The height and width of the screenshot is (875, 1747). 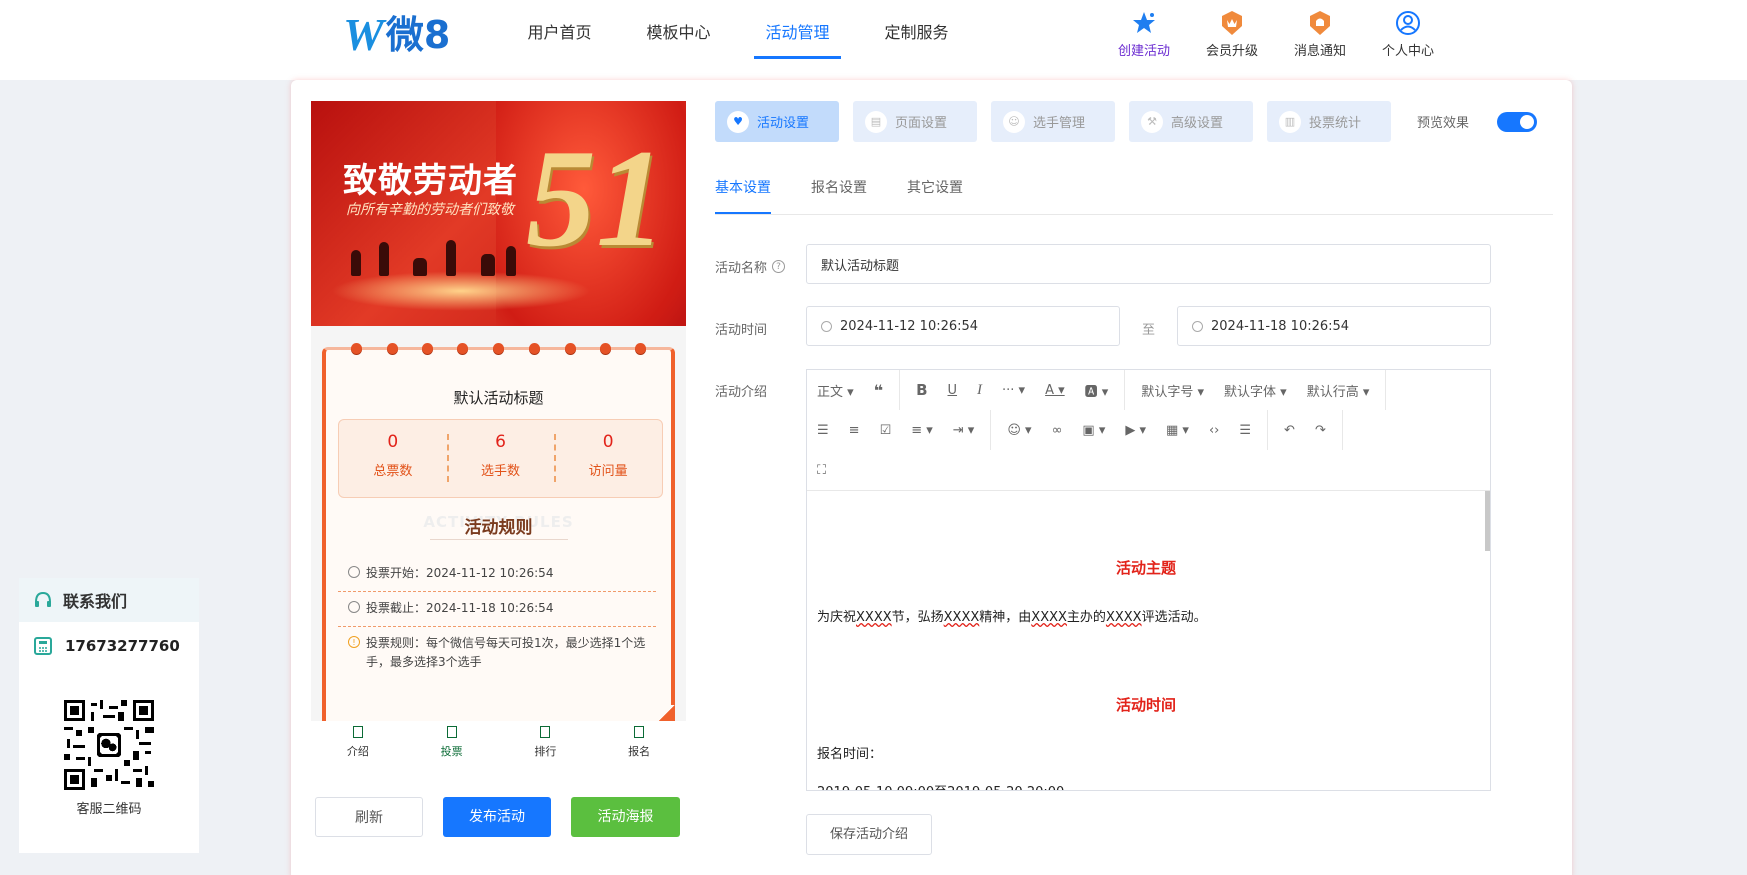 I want to click on activity-banner: 51 致敬劳动者 向所有辛勤的劳动者们致敬, so click(x=498, y=213).